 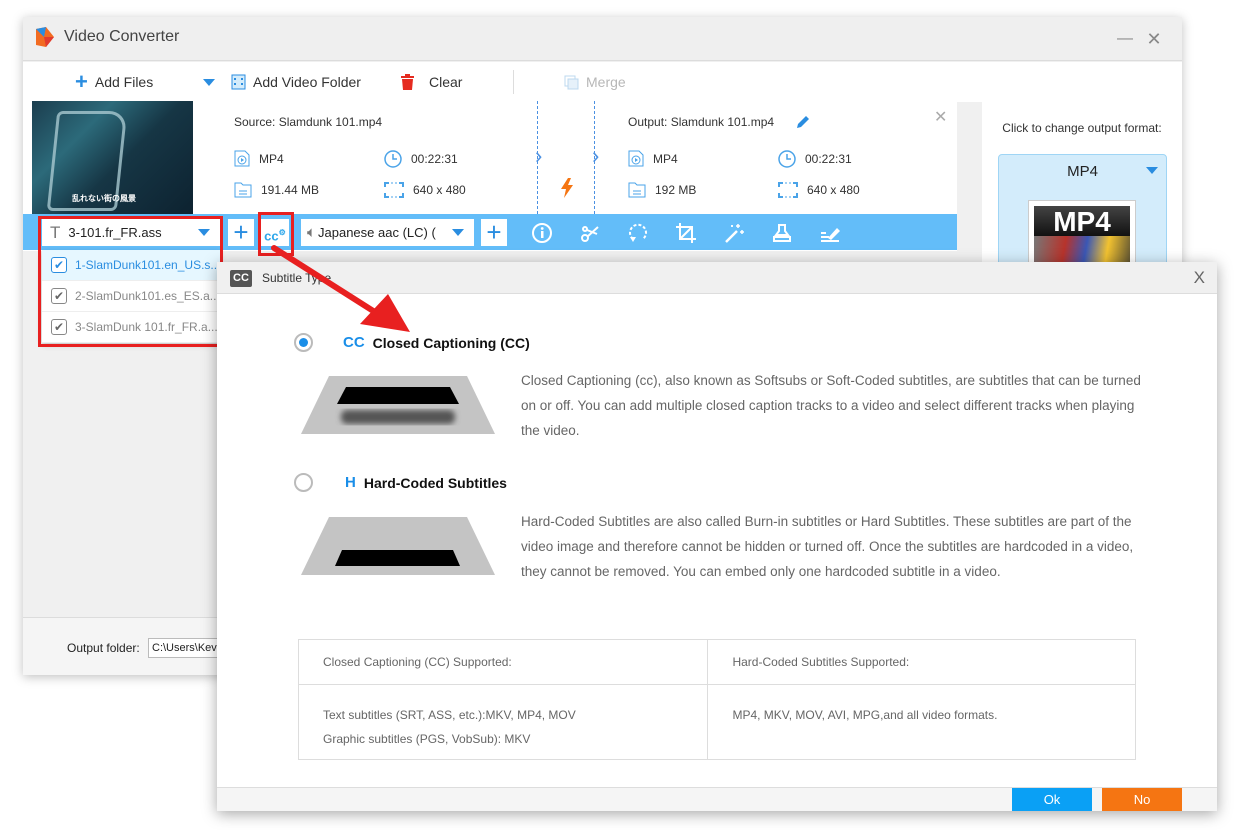 What do you see at coordinates (606, 82) in the screenshot?
I see `merge-label: Merge` at bounding box center [606, 82].